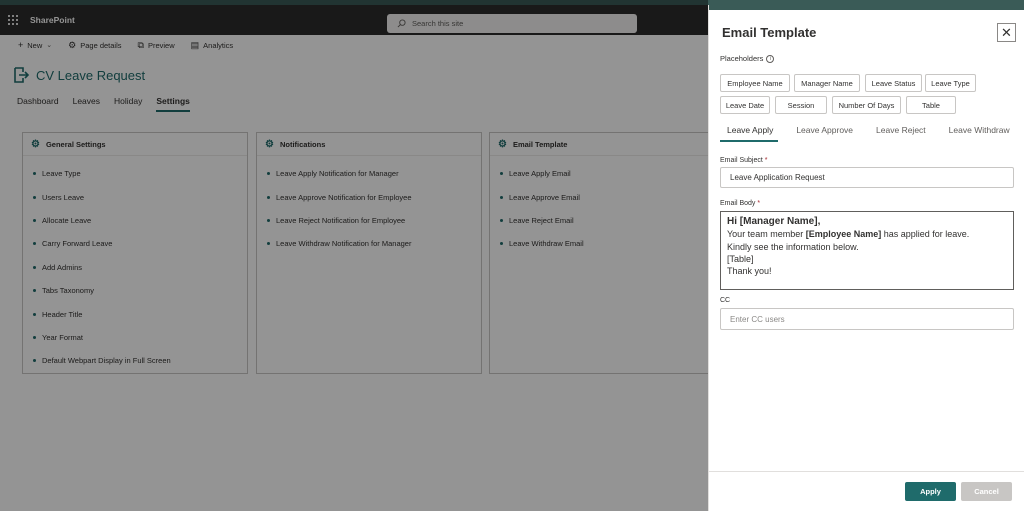  What do you see at coordinates (866, 491) in the screenshot?
I see `panel-footer: Apply Cancel` at bounding box center [866, 491].